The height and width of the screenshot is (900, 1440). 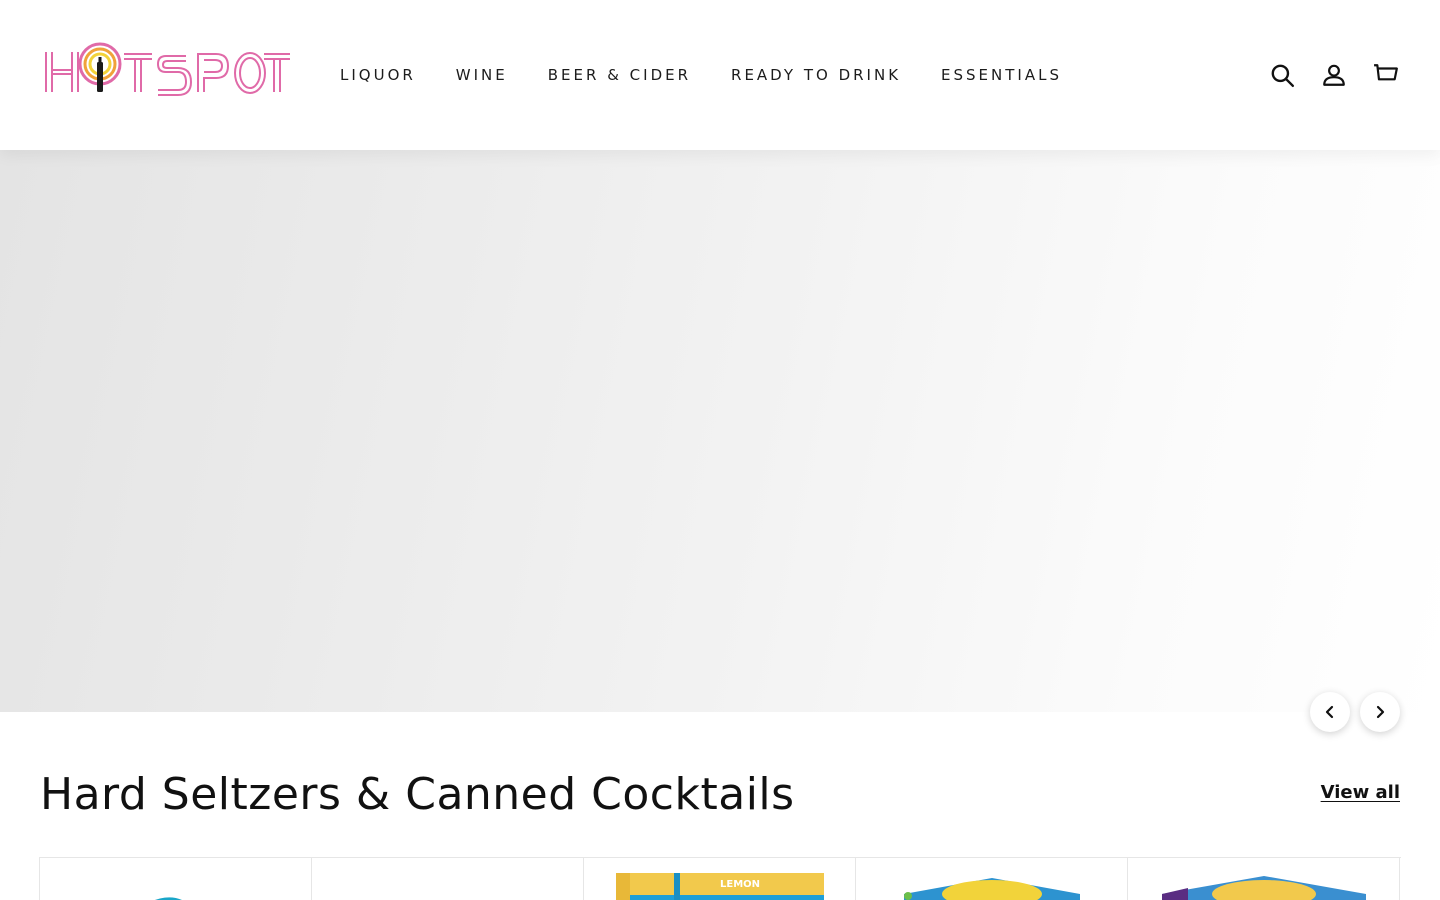 I want to click on cart-icon, so click(x=1386, y=72).